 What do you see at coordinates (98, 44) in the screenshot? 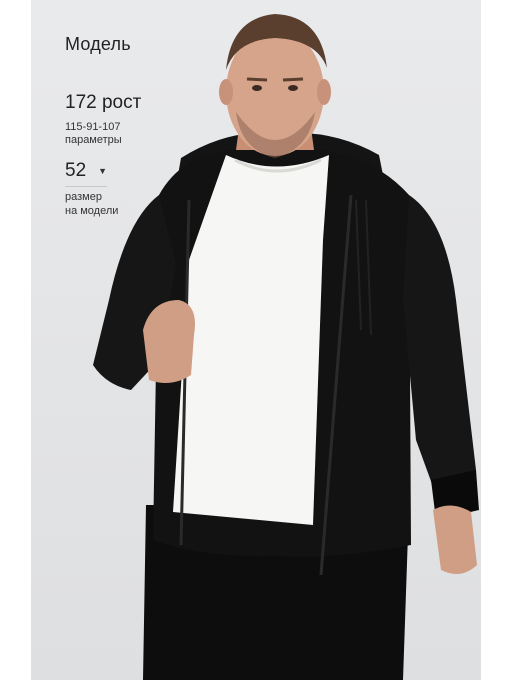
I see `model-title: Модель` at bounding box center [98, 44].